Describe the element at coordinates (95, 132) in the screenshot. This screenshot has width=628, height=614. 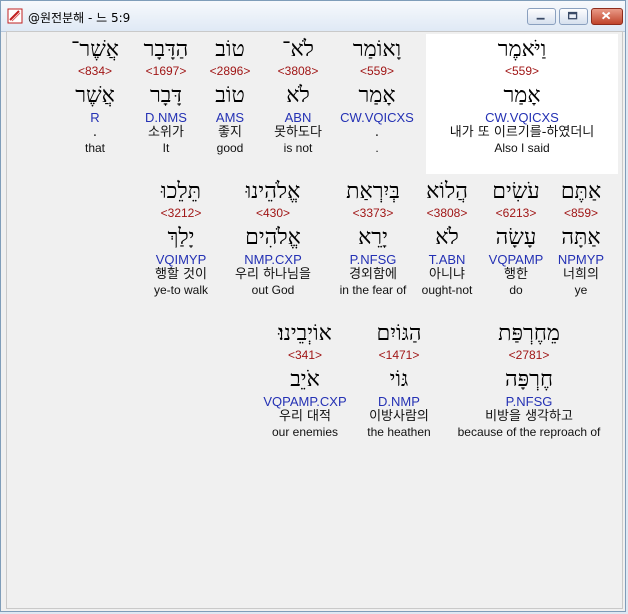
I see `korean-gloss: .` at that location.